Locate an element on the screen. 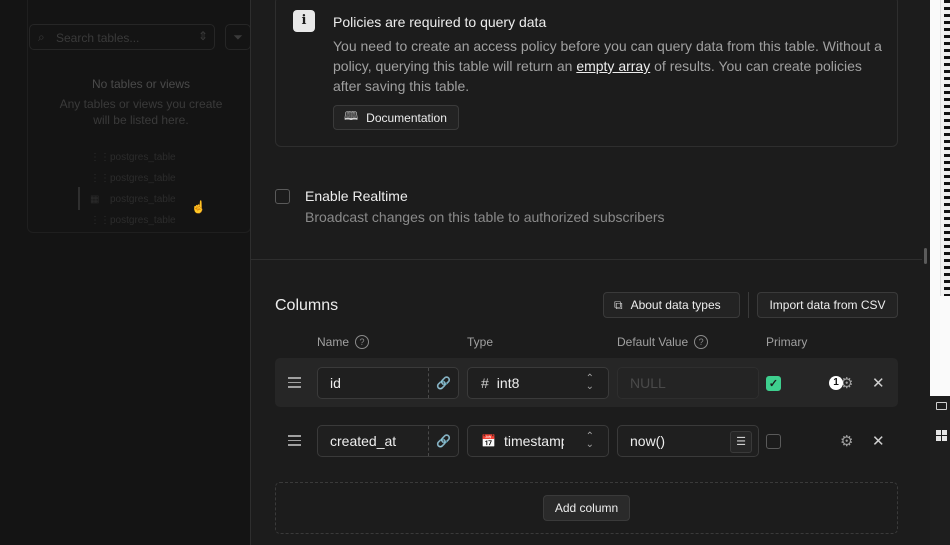  header-primary: Primary is located at coordinates (786, 342).